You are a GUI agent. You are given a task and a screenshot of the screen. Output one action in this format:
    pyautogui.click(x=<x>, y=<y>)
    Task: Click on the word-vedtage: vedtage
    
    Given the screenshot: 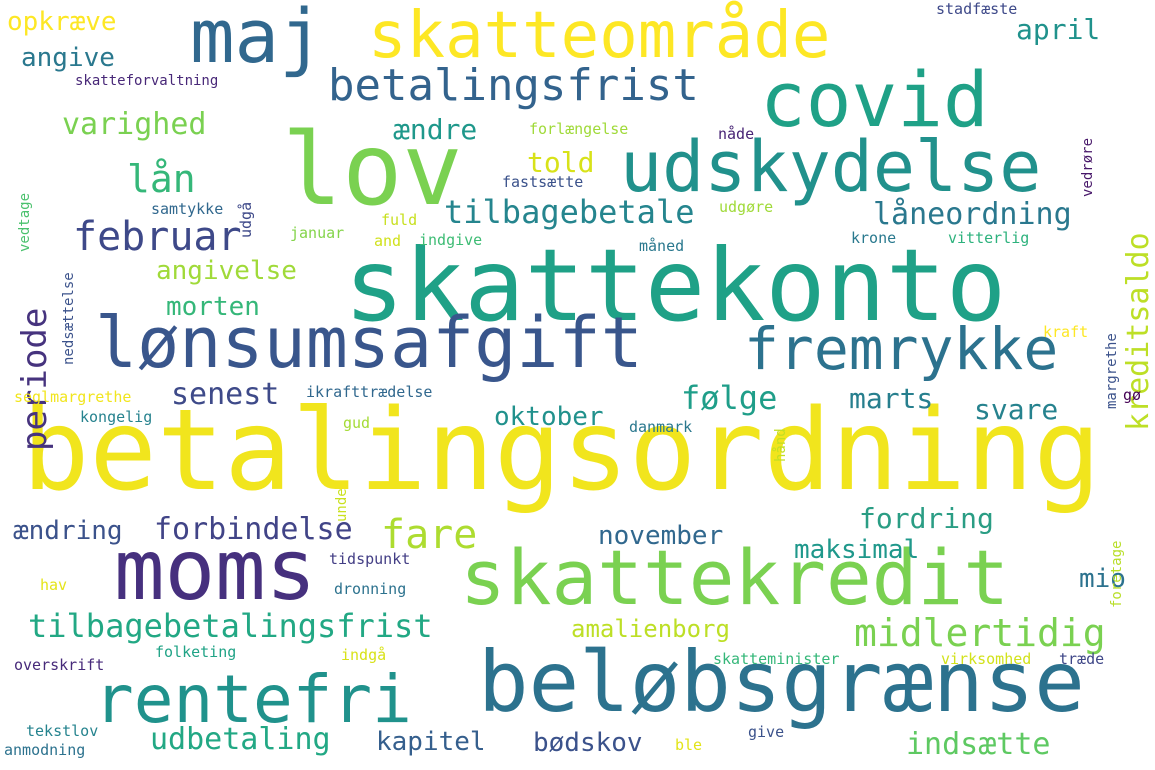 What is the action you would take?
    pyautogui.click(x=25, y=222)
    